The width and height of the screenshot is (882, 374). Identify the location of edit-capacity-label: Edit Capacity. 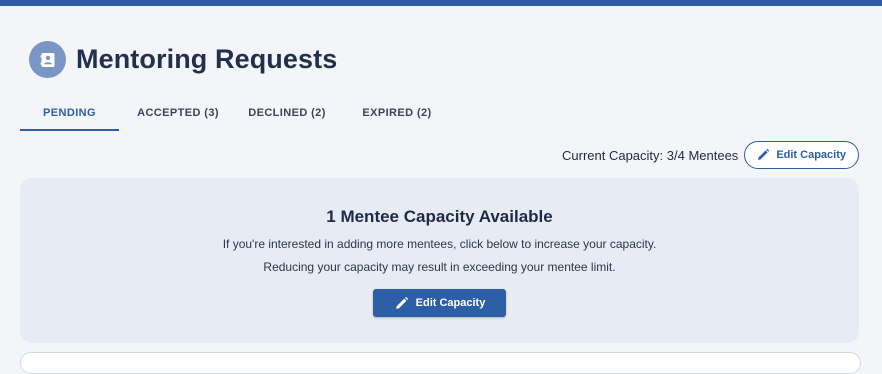
(811, 155).